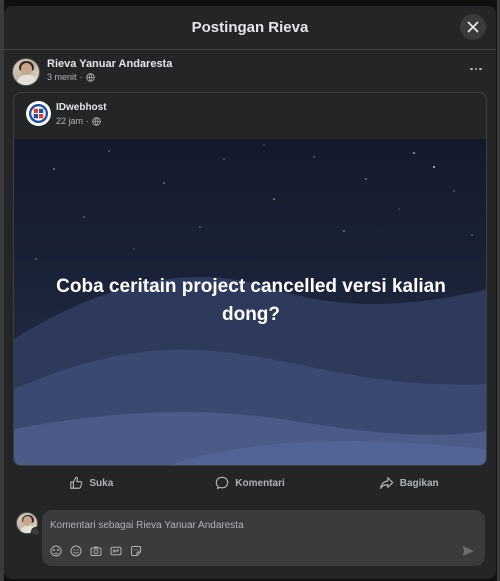  I want to click on avatar-sticker-icon, so click(56, 551).